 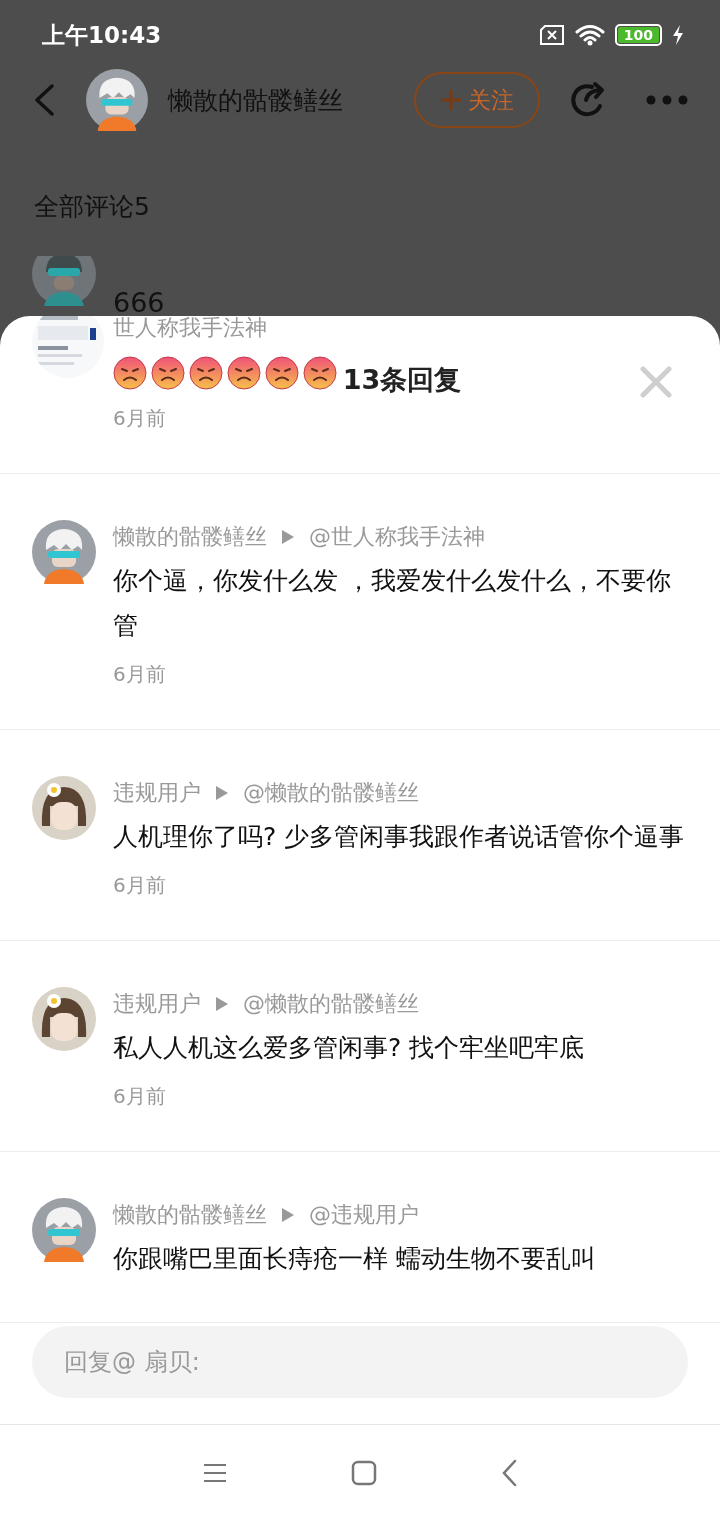 I want to click on menu-icon, so click(x=215, y=1472).